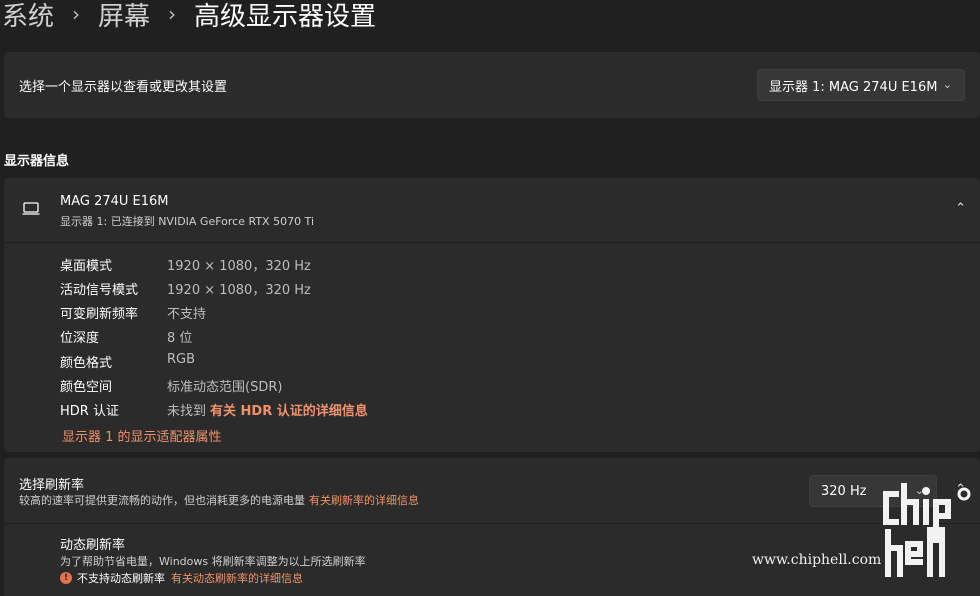 The width and height of the screenshot is (980, 596). I want to click on dynamic-refresh-warning-text: 不支持动态刷新率, so click(121, 578).